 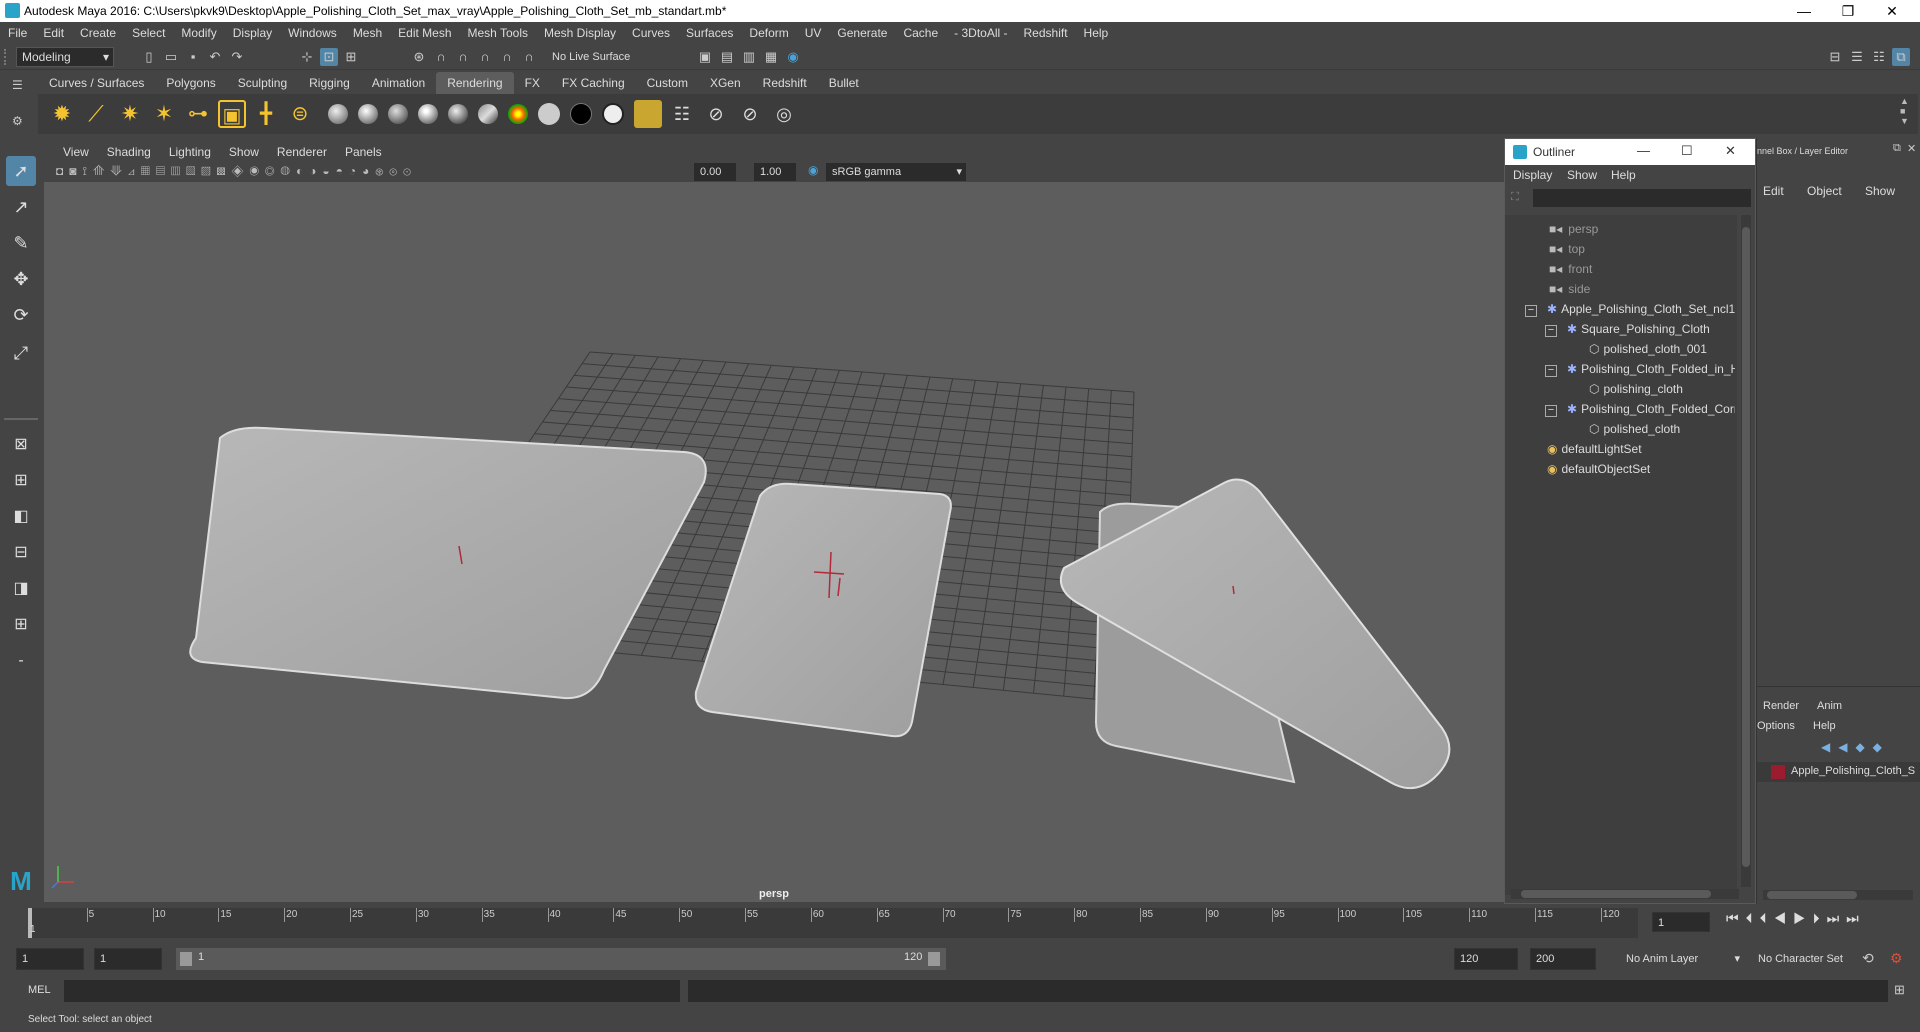 What do you see at coordinates (1046, 33) in the screenshot?
I see `menu-redshift: Redshift` at bounding box center [1046, 33].